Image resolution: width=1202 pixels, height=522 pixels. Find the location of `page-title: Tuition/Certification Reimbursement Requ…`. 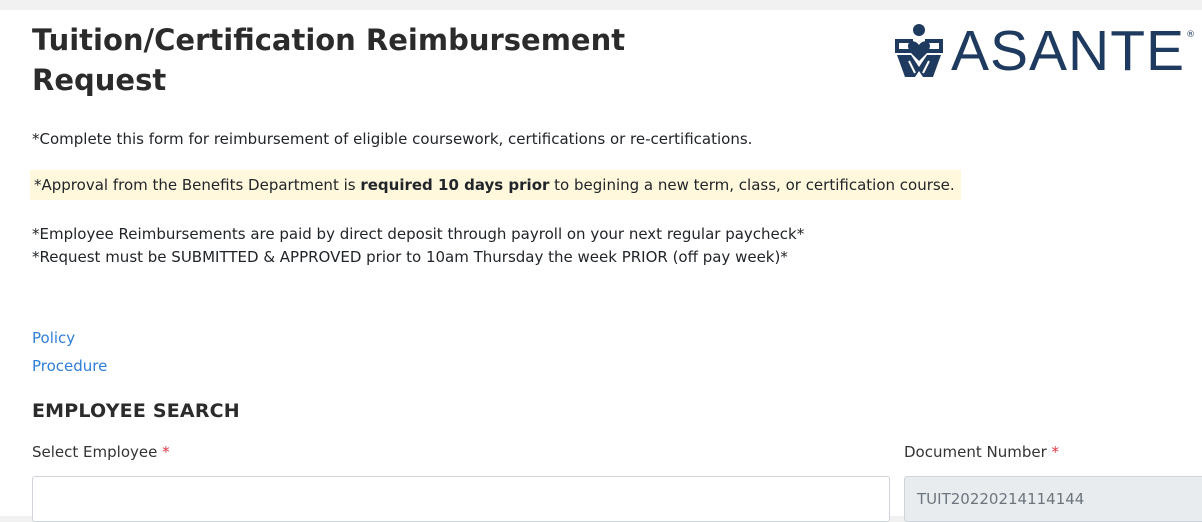

page-title: Tuition/Certification Reimbursement Requ… is located at coordinates (329, 60).